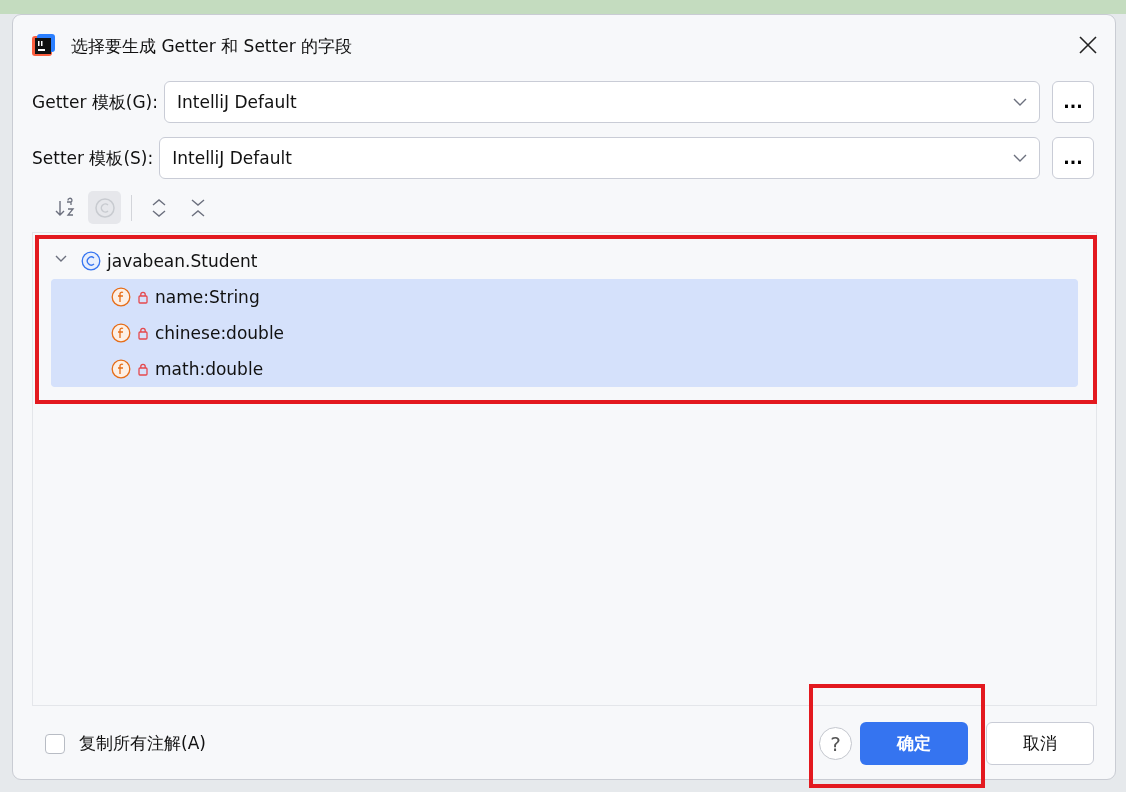  I want to click on app-logo-icon, so click(43, 46).